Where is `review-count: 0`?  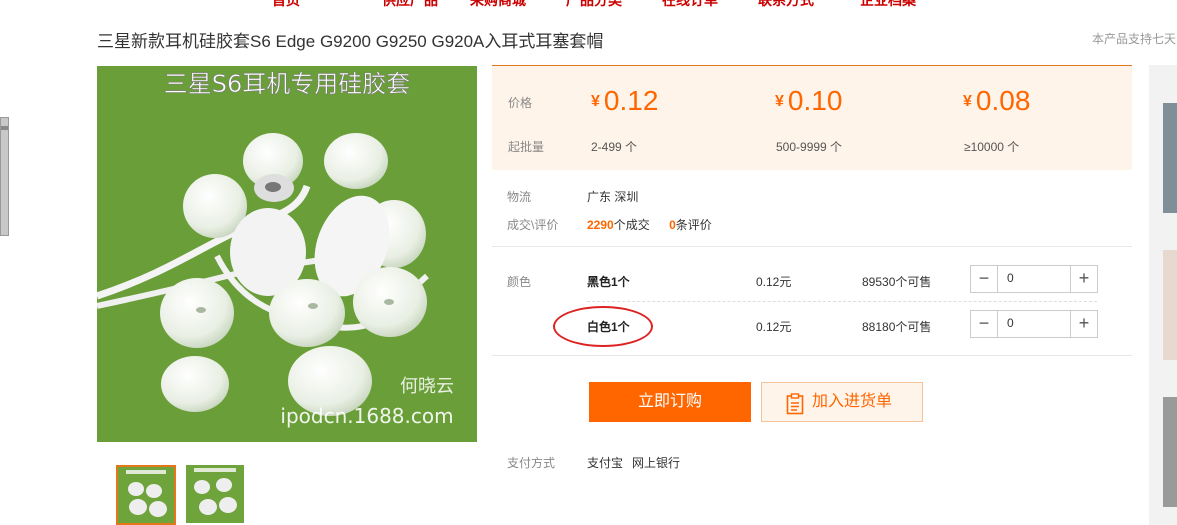 review-count: 0 is located at coordinates (672, 225).